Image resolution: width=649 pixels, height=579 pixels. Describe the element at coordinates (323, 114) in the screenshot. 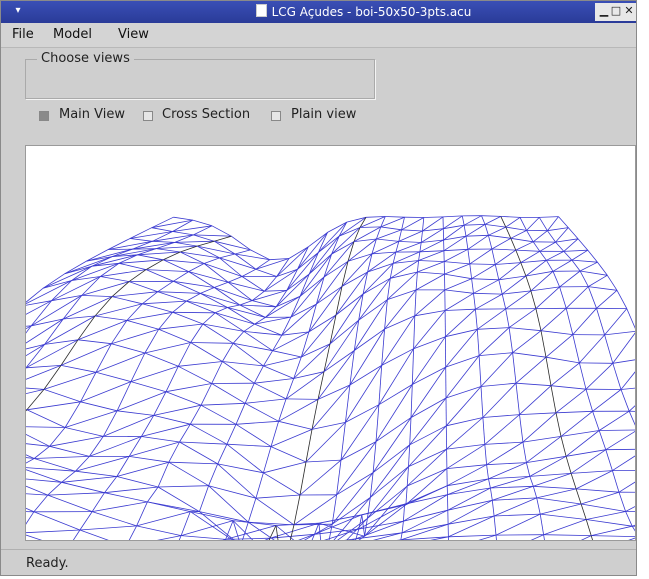

I see `plain-view-label: Plain view` at that location.